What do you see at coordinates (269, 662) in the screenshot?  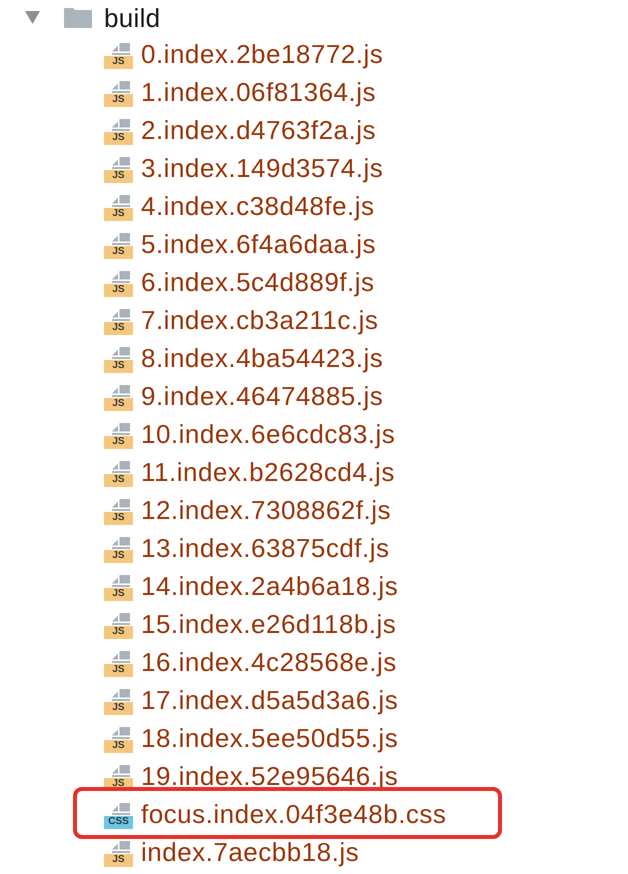 I see `file-name: 16.index.4c28568e.js` at bounding box center [269, 662].